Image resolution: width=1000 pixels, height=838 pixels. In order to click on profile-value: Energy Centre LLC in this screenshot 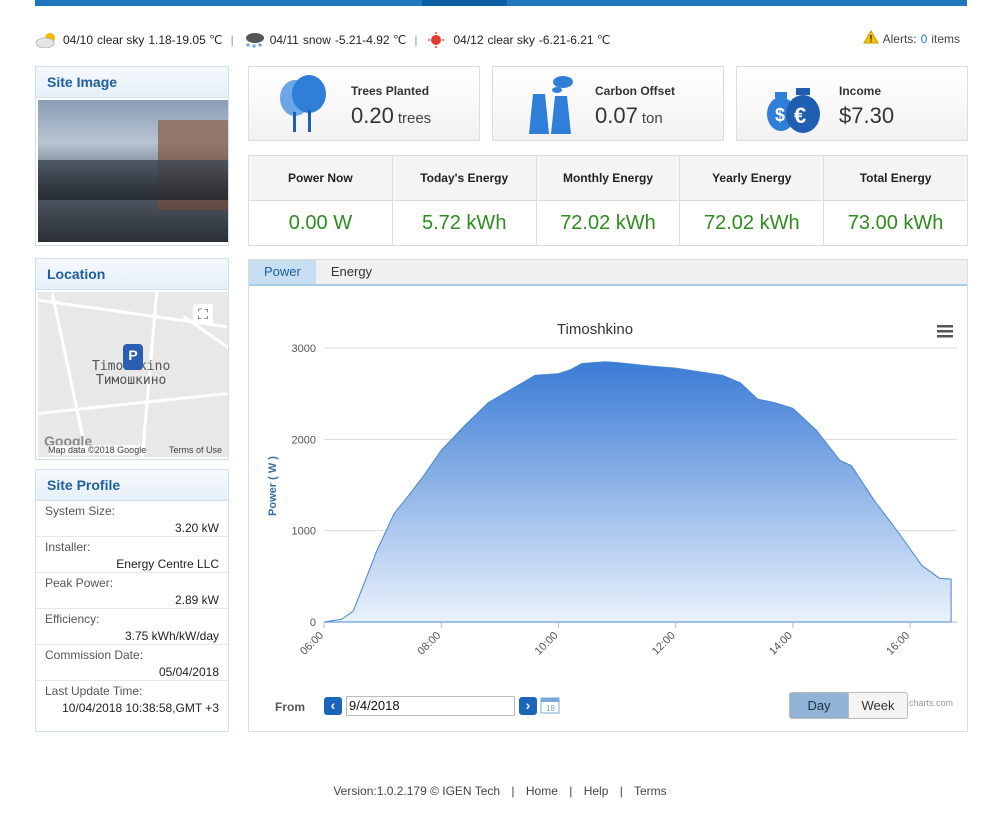, I will do `click(167, 564)`.